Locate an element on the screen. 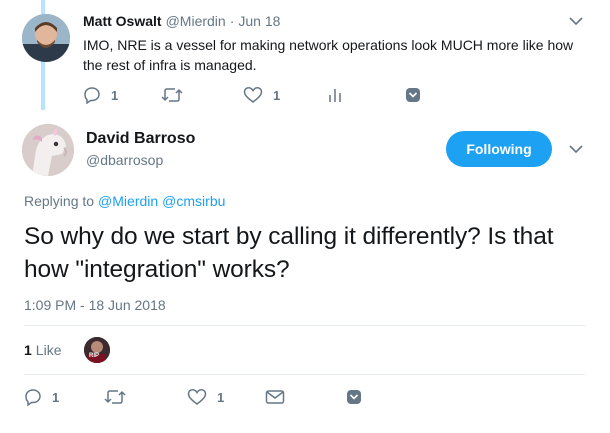 This screenshot has height=433, width=610. tweet-timestamp: 1:09 PM - 18 Jun 2018 is located at coordinates (95, 305).